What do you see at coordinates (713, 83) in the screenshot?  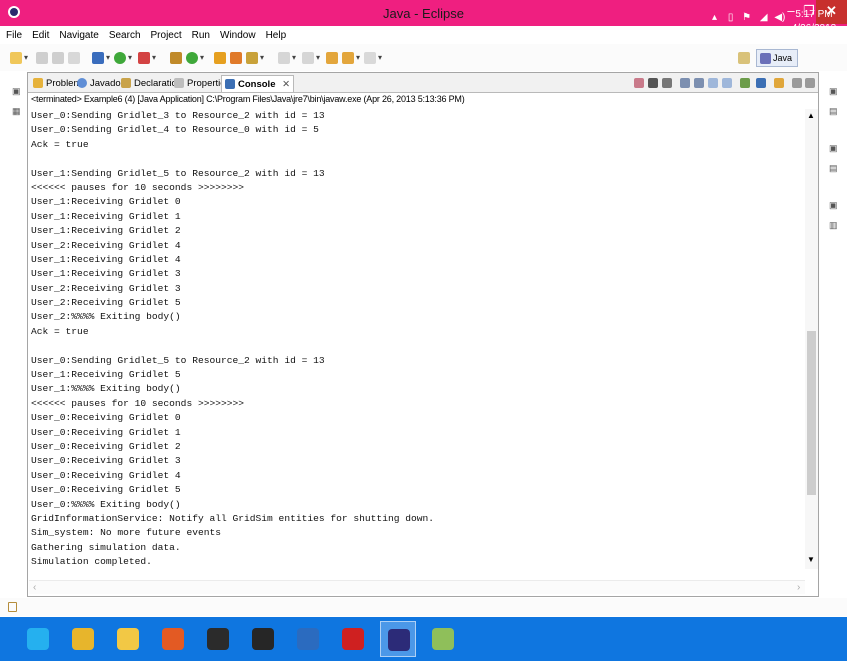 I see `show-on-stdout-icon` at bounding box center [713, 83].